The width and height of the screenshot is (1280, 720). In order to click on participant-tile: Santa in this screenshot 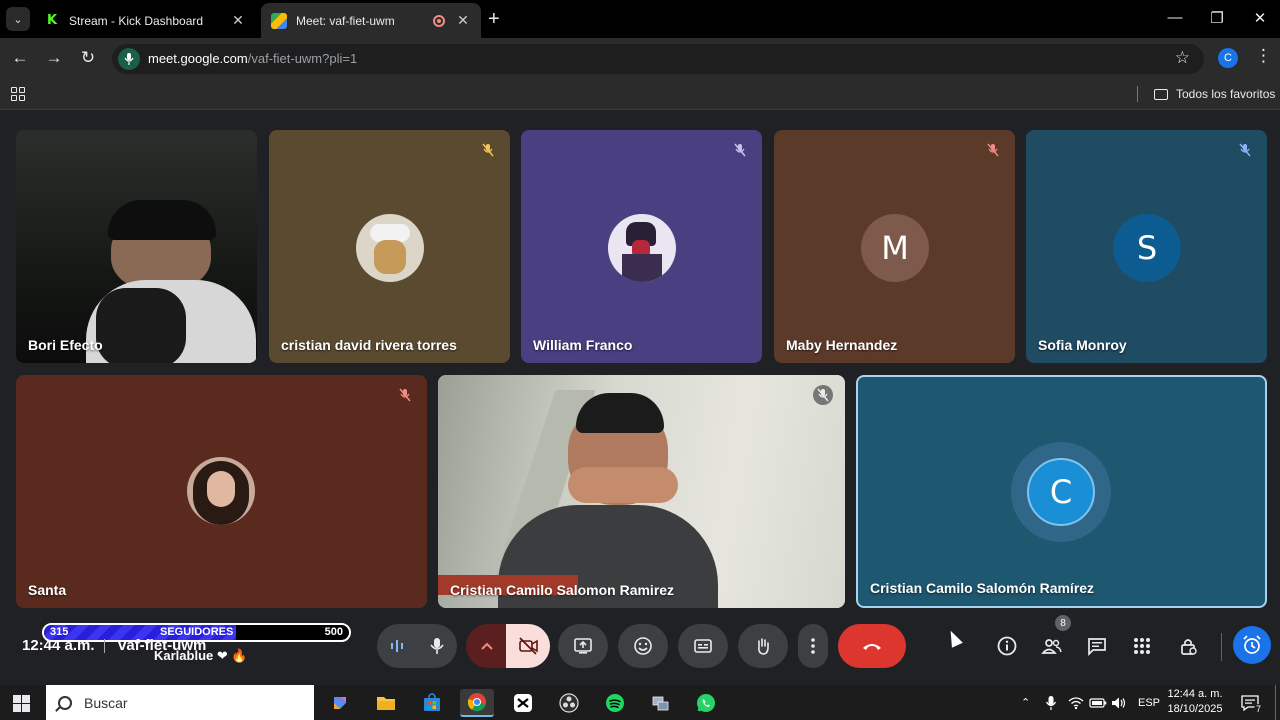, I will do `click(221, 491)`.